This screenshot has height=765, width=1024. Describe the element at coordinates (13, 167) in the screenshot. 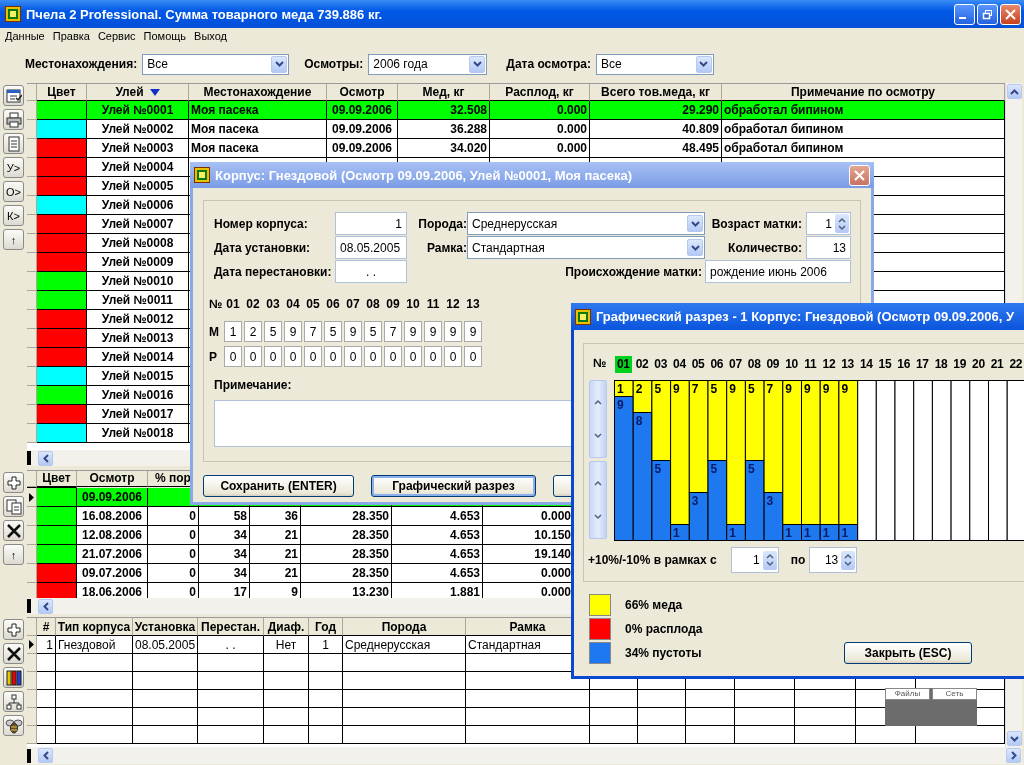

I see `toolbar-button: У>` at that location.